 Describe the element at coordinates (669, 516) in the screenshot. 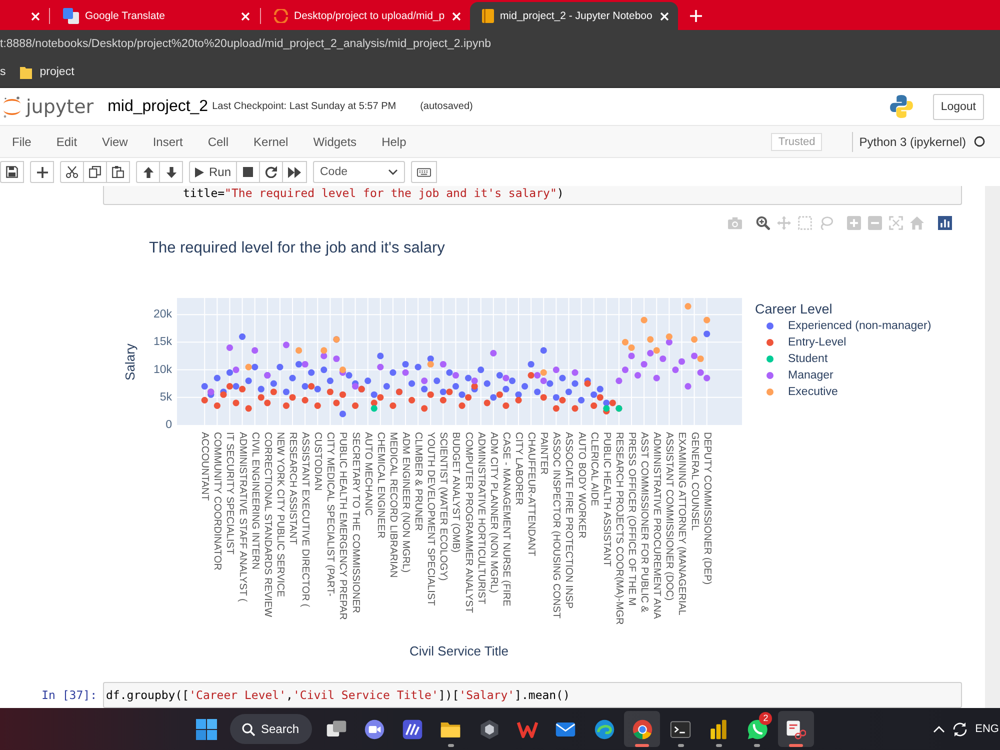

I see `x-tick-label: ASSISTANT COMMISSIONER (DOC)` at that location.